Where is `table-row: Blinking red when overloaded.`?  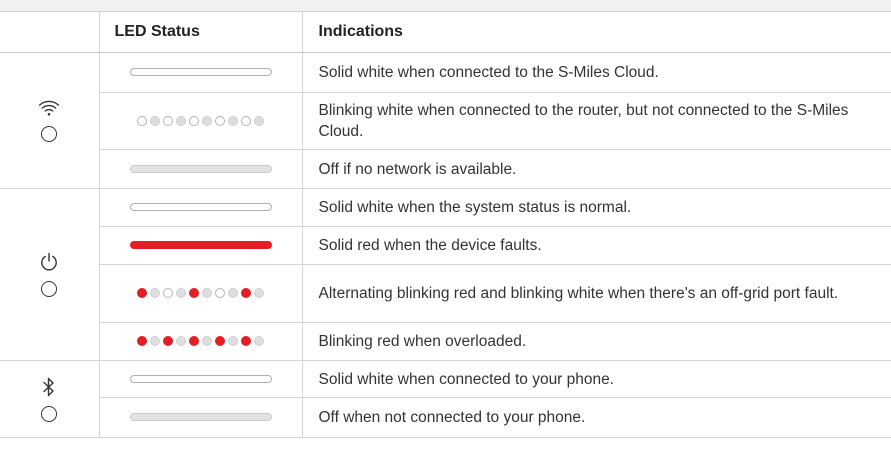 table-row: Blinking red when overloaded. is located at coordinates (445, 341).